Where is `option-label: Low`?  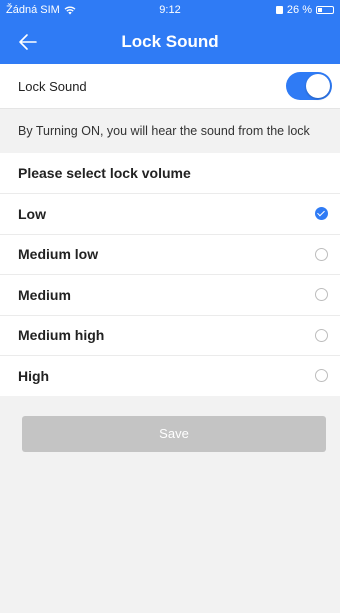
option-label: Low is located at coordinates (32, 213).